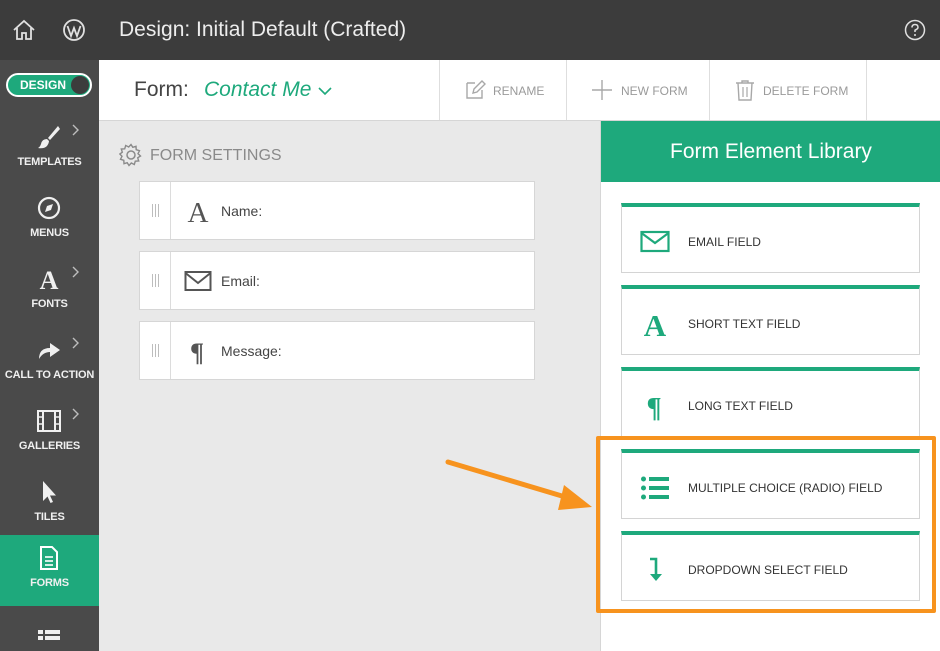  I want to click on film-icon, so click(49, 421).